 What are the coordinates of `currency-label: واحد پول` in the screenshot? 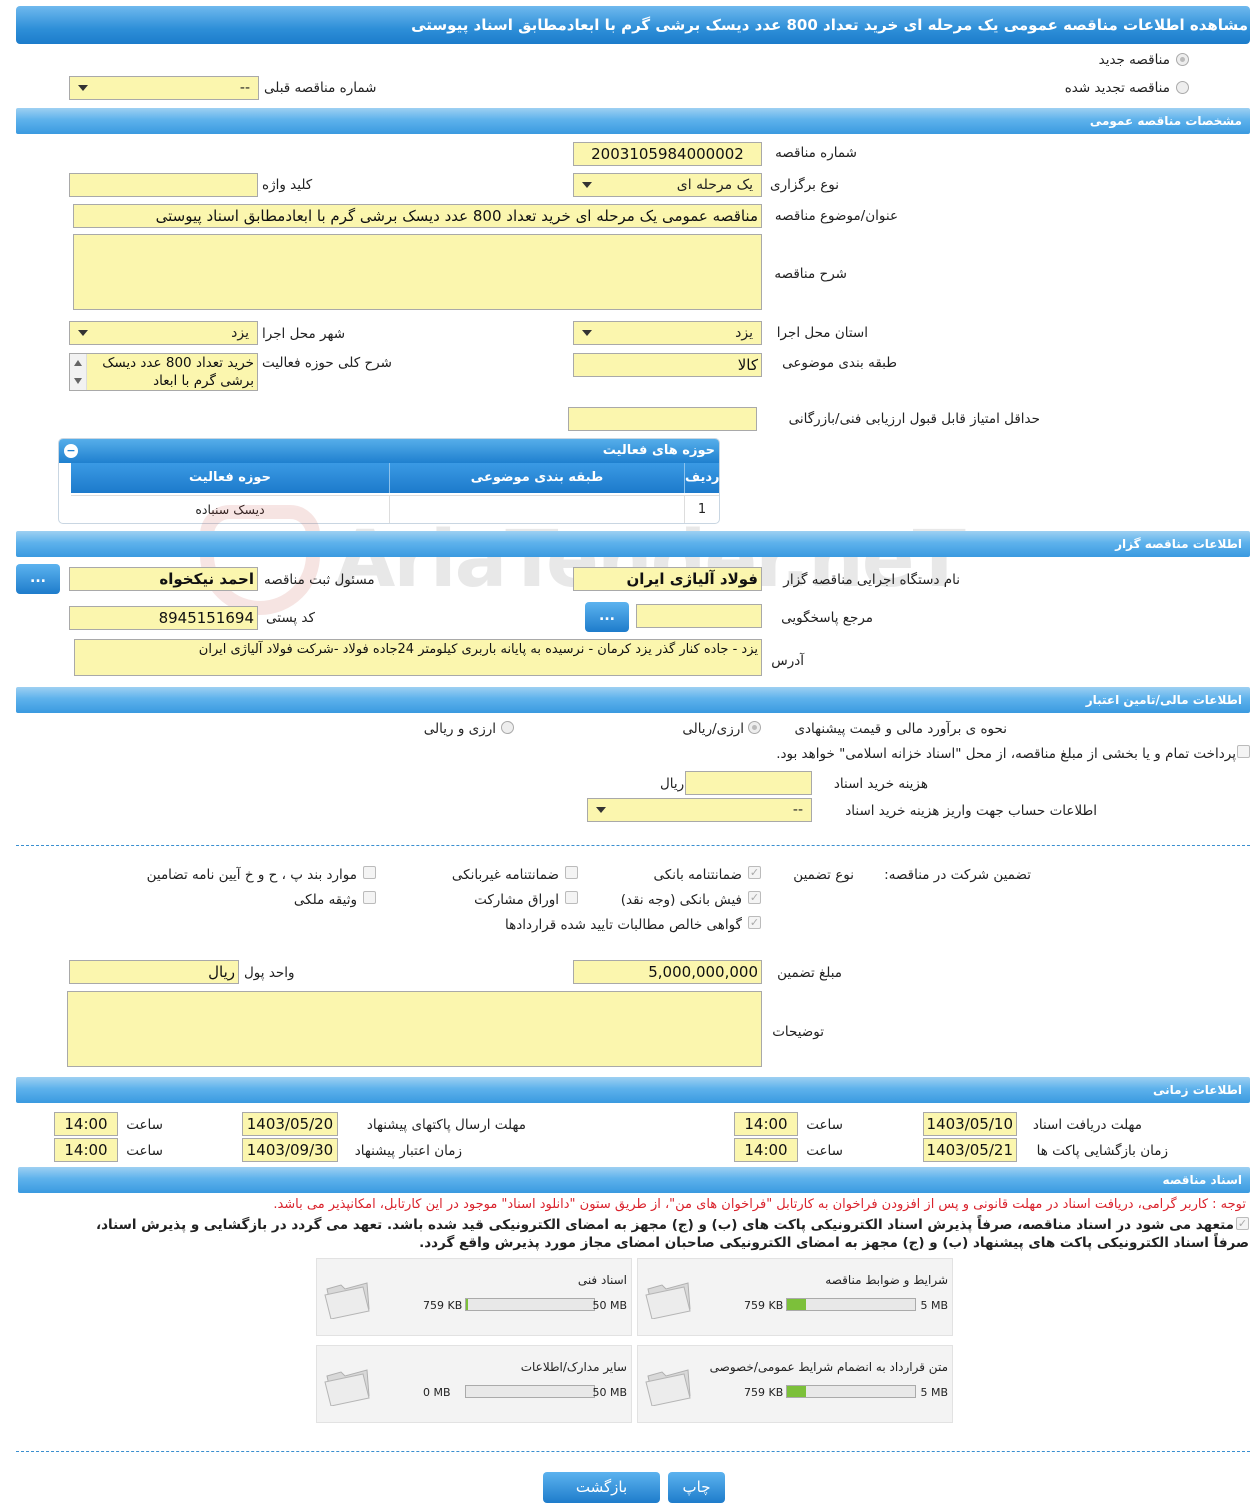 It's located at (269, 973).